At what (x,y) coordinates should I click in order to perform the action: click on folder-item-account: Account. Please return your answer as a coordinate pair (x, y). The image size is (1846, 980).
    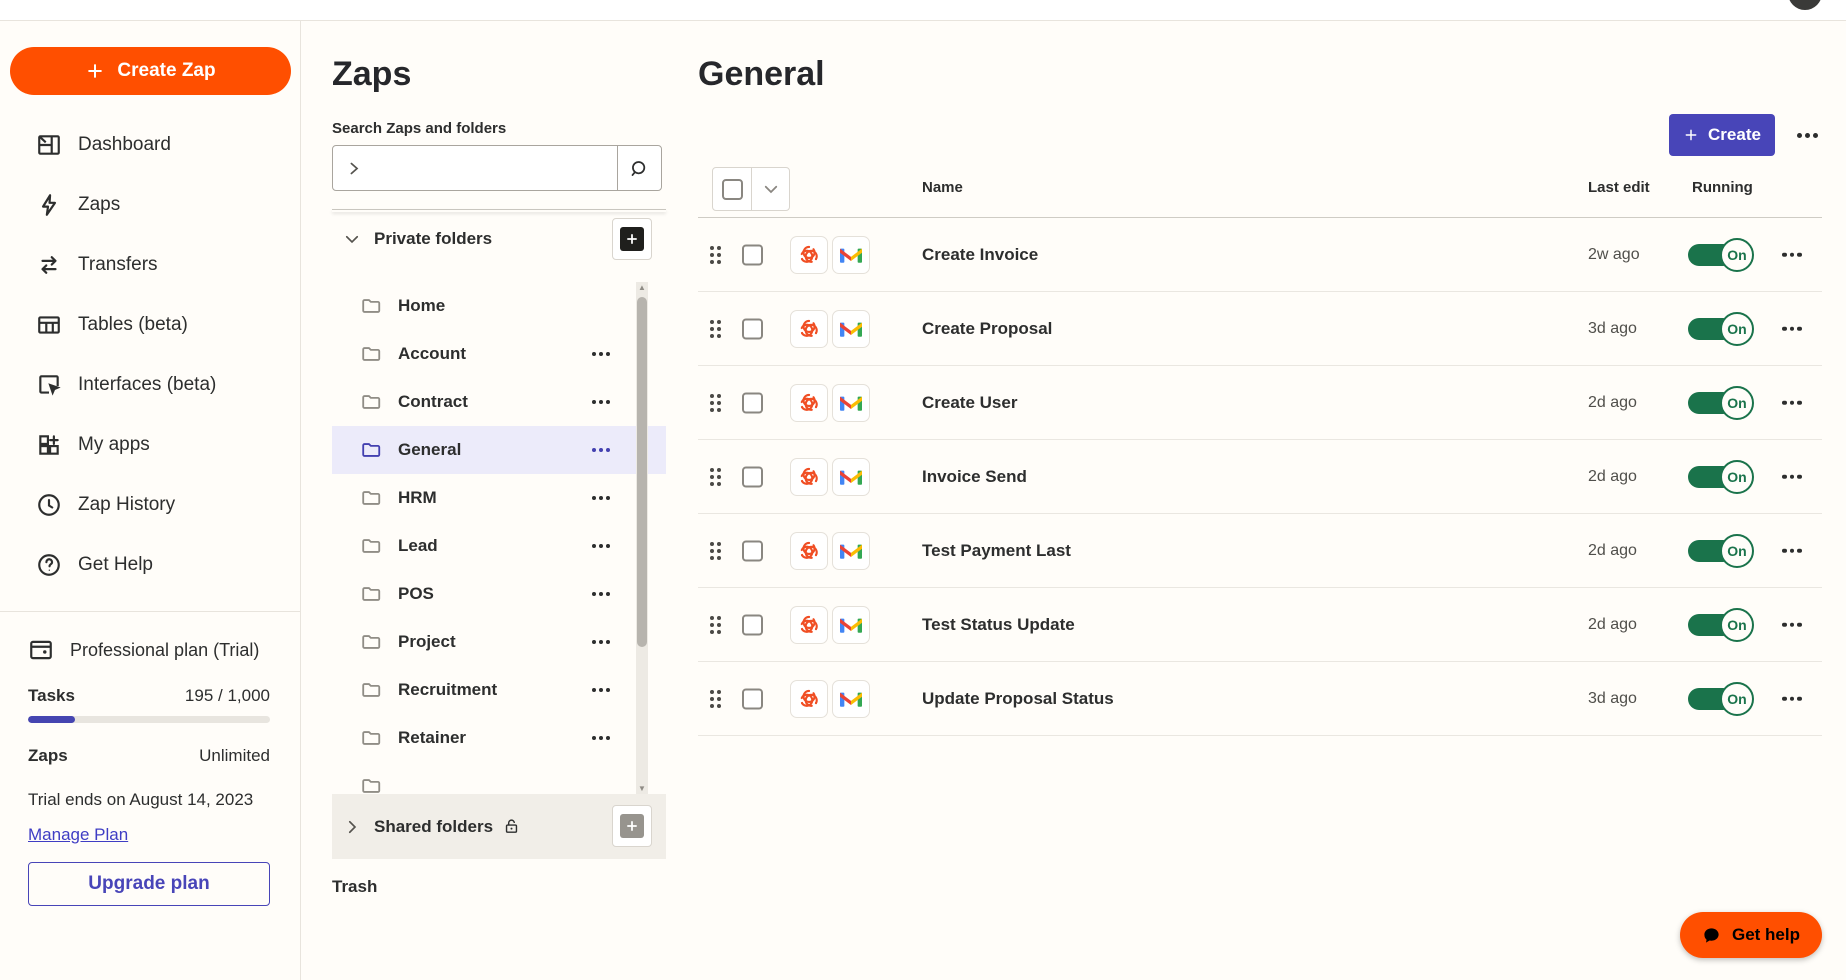
    Looking at the image, I should click on (499, 354).